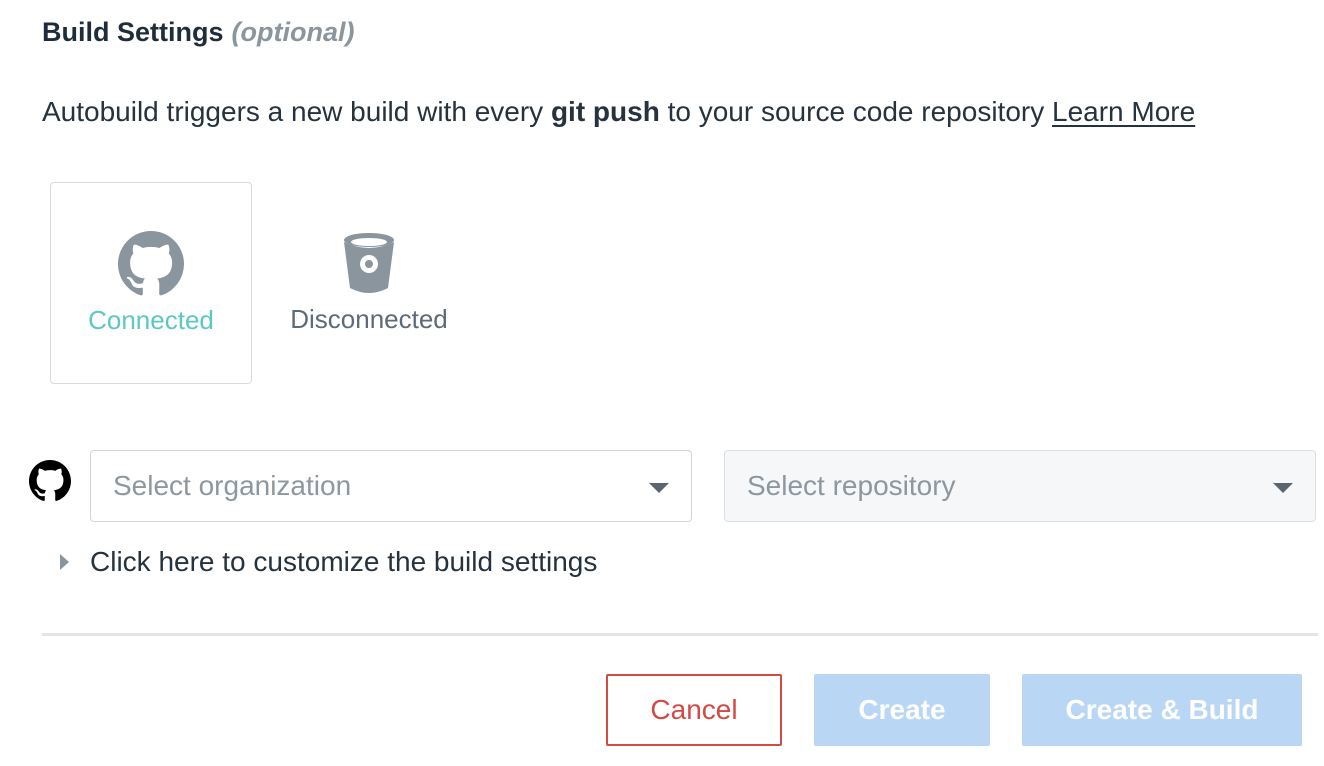 The height and width of the screenshot is (766, 1324). What do you see at coordinates (369, 318) in the screenshot?
I see `bitbucket-status: Disconnected` at bounding box center [369, 318].